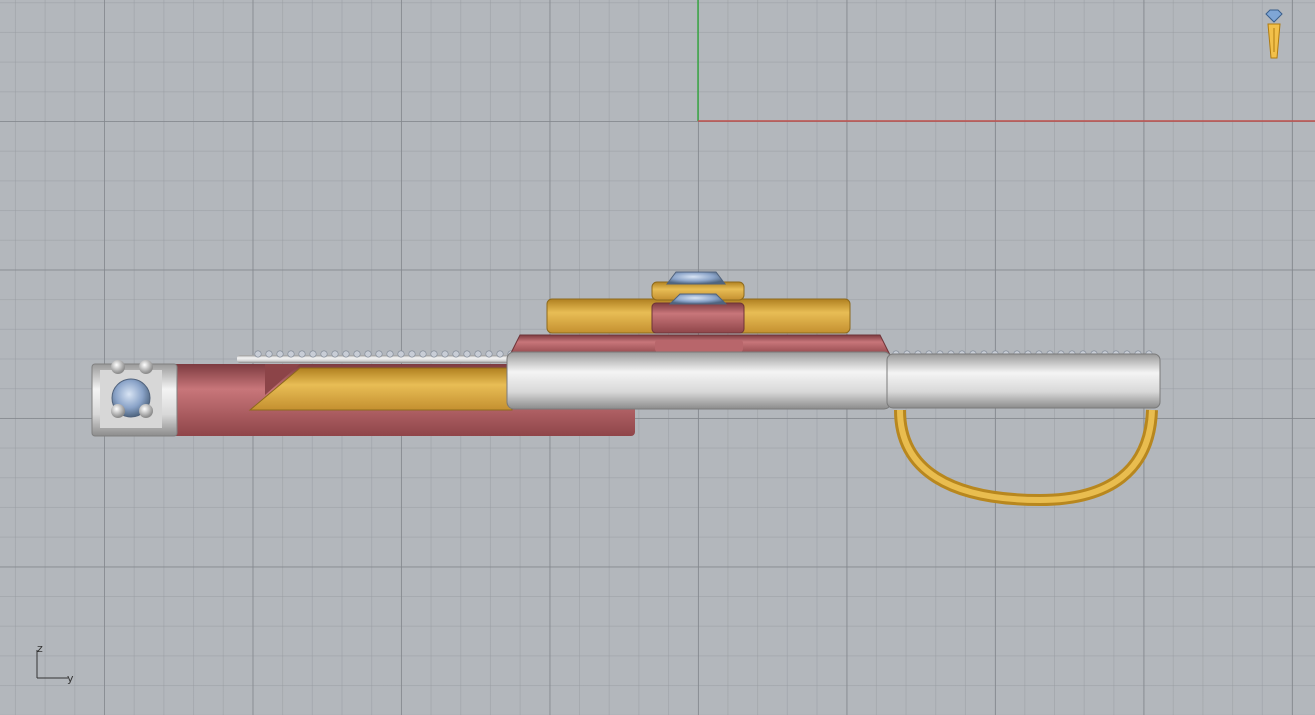 The width and height of the screenshot is (1315, 715). I want to click on rose-bezel, so click(698, 318).